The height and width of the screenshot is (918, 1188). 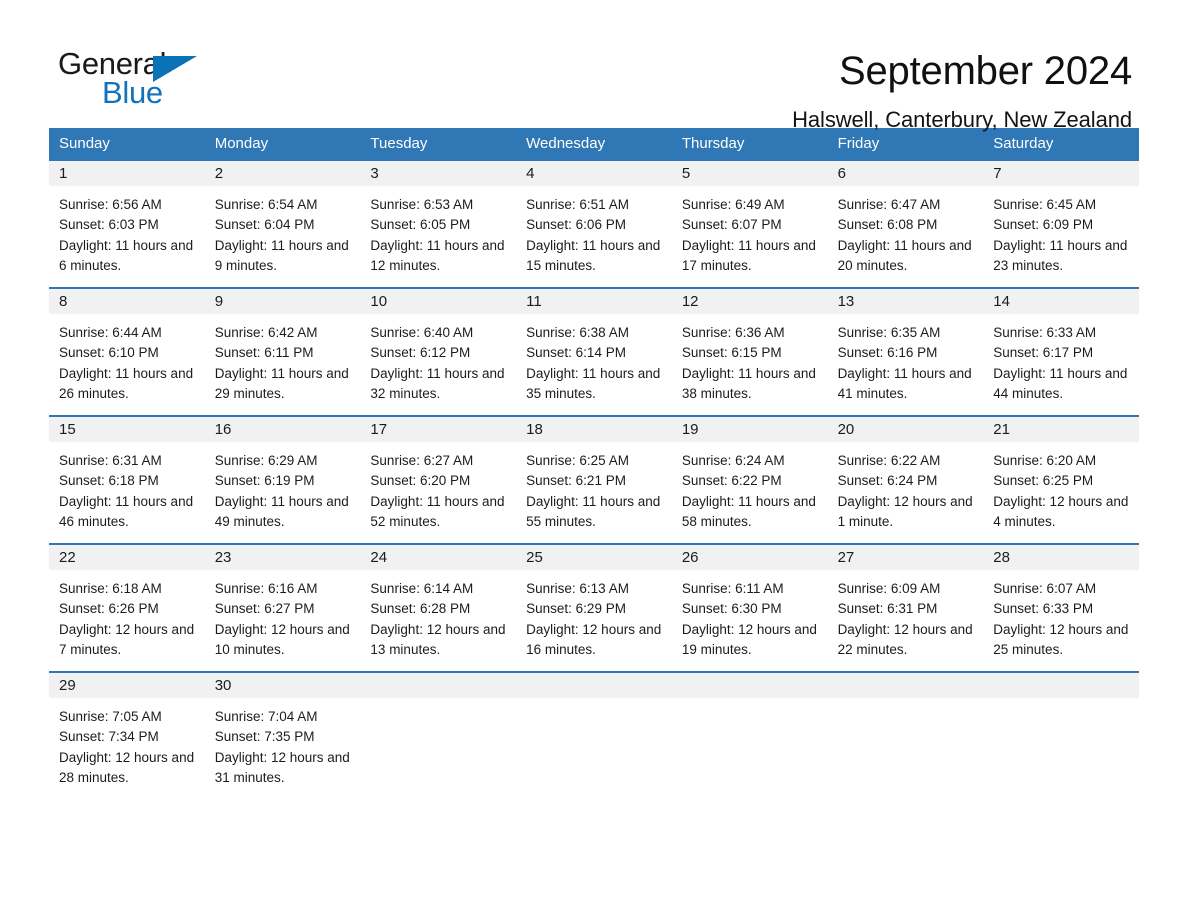 What do you see at coordinates (748, 511) in the screenshot?
I see `daylight-text: Daylight: 11 hours and 58 minutes.` at bounding box center [748, 511].